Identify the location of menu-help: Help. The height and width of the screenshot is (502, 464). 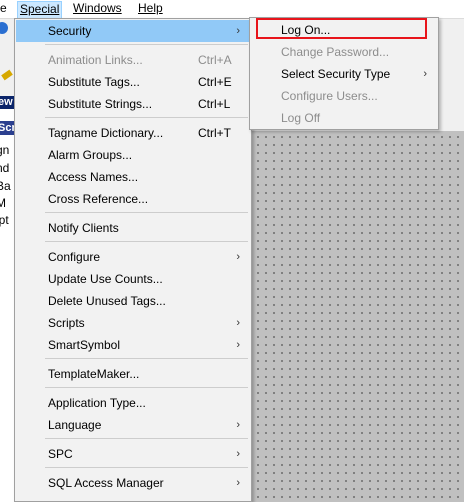
(150, 9).